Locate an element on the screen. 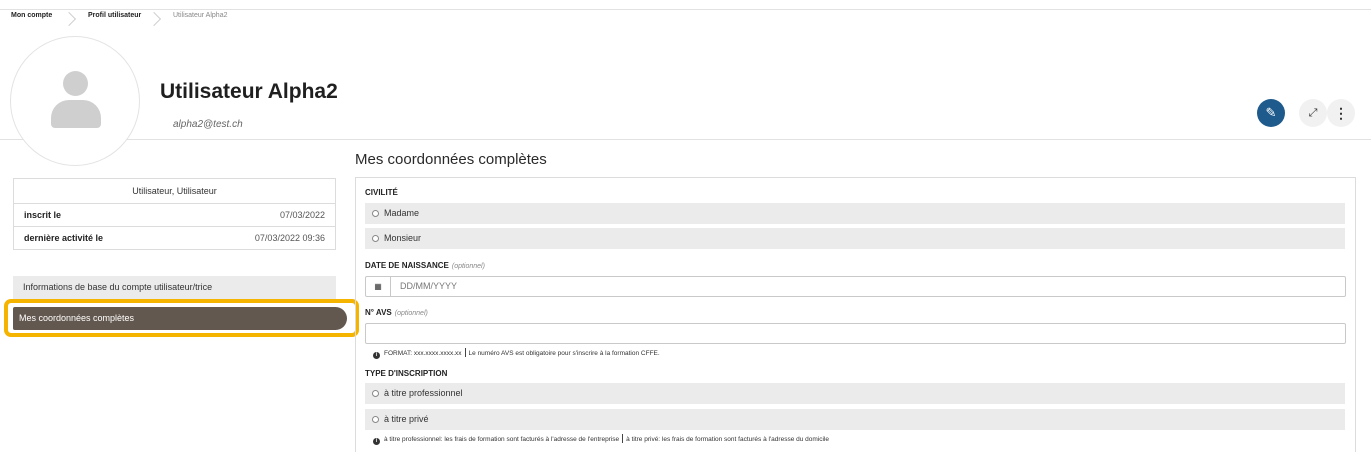  info-row-last-activity: dernière activité le 07/03/2022 09:36 is located at coordinates (174, 238).